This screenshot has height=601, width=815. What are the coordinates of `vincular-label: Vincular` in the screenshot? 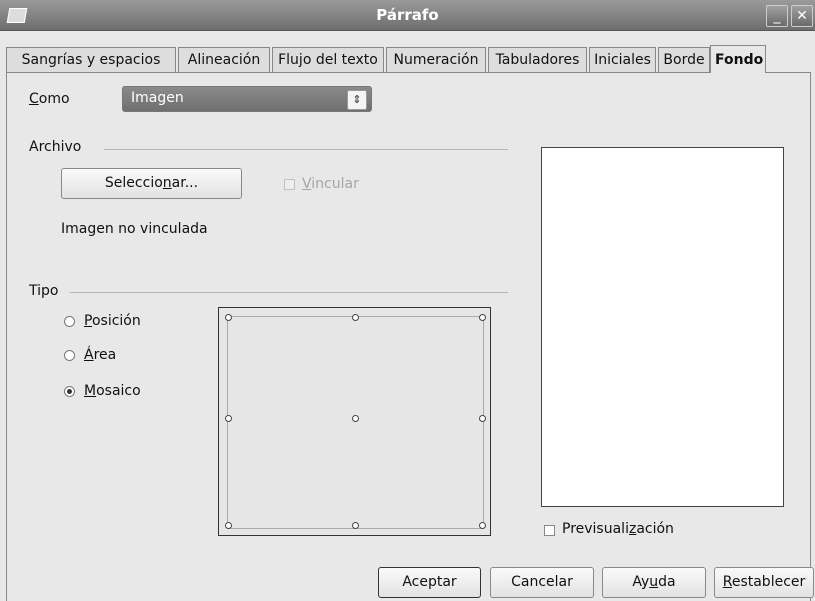 It's located at (330, 184).